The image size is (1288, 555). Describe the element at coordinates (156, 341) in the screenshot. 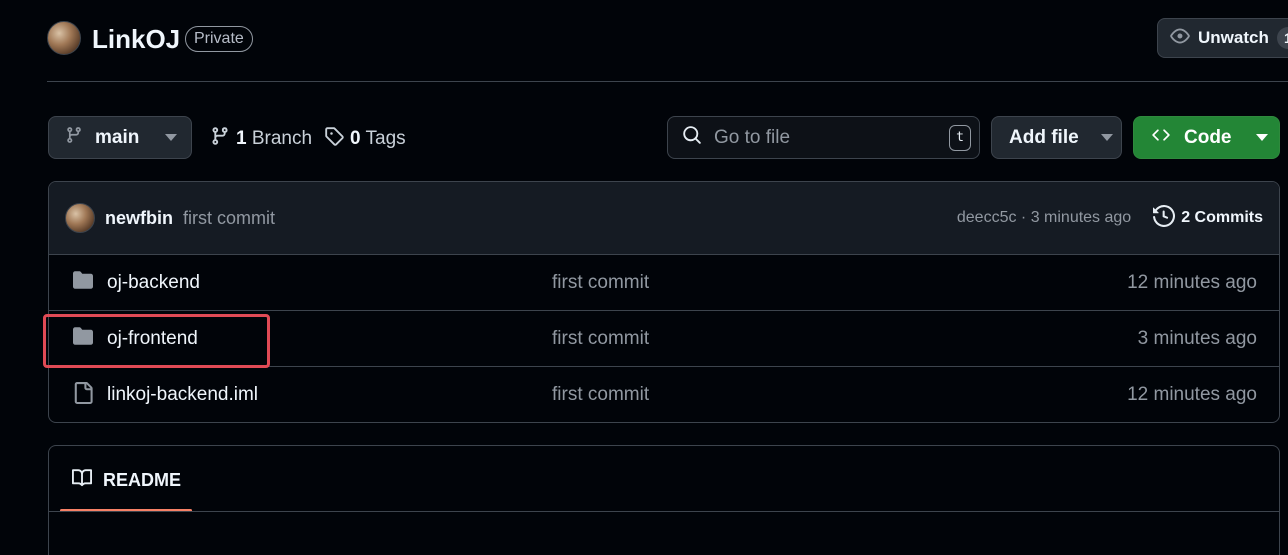

I see `highlight-box` at that location.